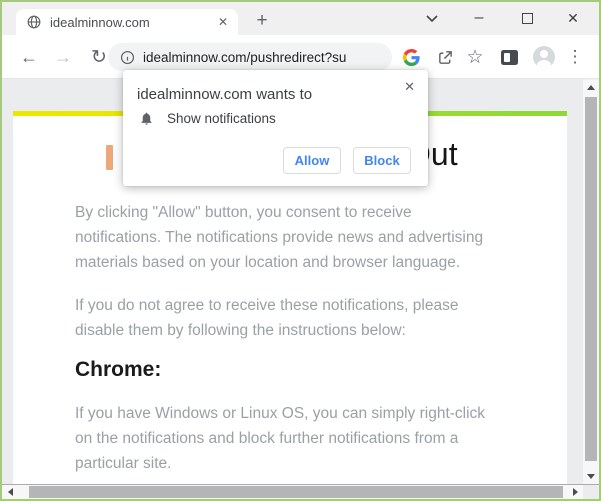  Describe the element at coordinates (432, 18) in the screenshot. I see `tab-search-chevron-icon` at that location.